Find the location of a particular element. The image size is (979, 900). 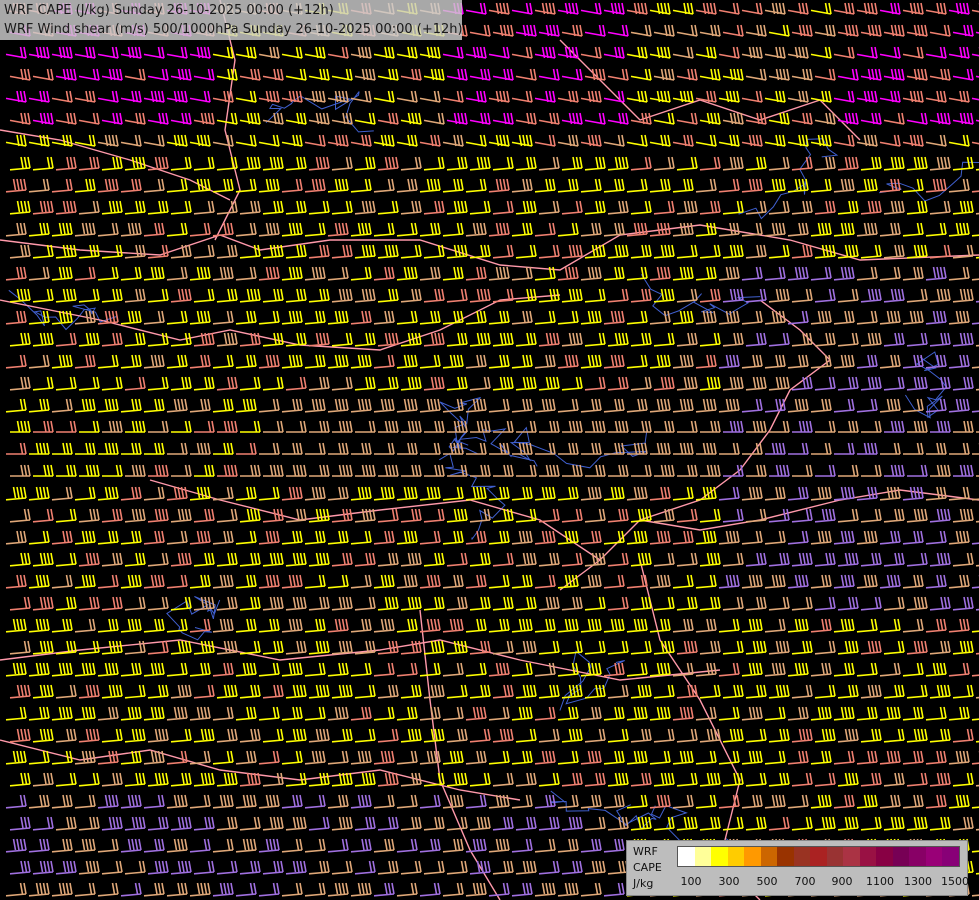

legend-tick-label: 900 is located at coordinates (842, 881).